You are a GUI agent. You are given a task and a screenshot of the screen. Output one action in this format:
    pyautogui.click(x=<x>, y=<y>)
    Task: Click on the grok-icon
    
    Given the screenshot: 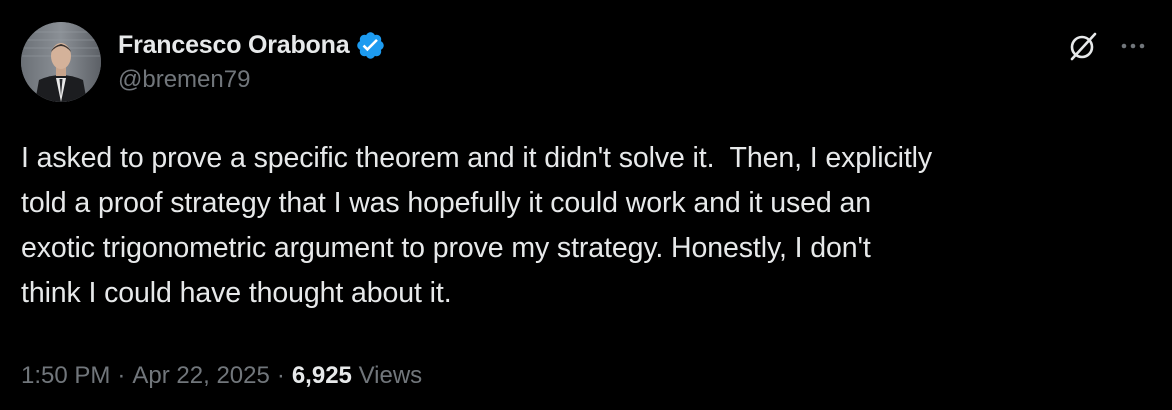 What is the action you would take?
    pyautogui.click(x=1083, y=46)
    